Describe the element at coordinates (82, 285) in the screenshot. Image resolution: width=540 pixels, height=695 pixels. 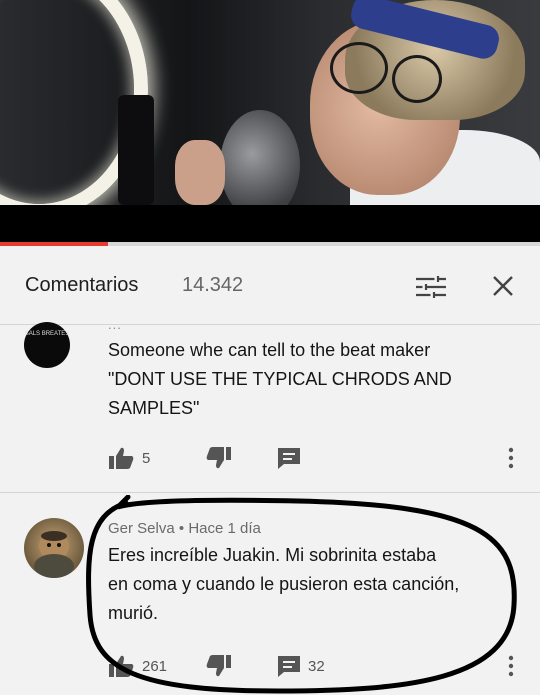
I see `comments-title: Comentarios` at that location.